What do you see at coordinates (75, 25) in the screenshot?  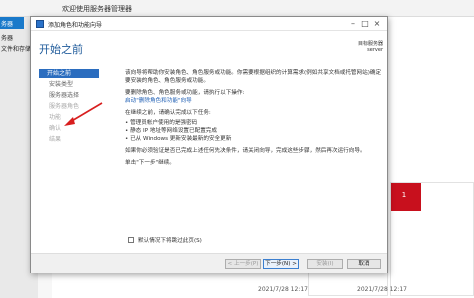 I see `wizard-window-title: 添加角色和功能向导` at bounding box center [75, 25].